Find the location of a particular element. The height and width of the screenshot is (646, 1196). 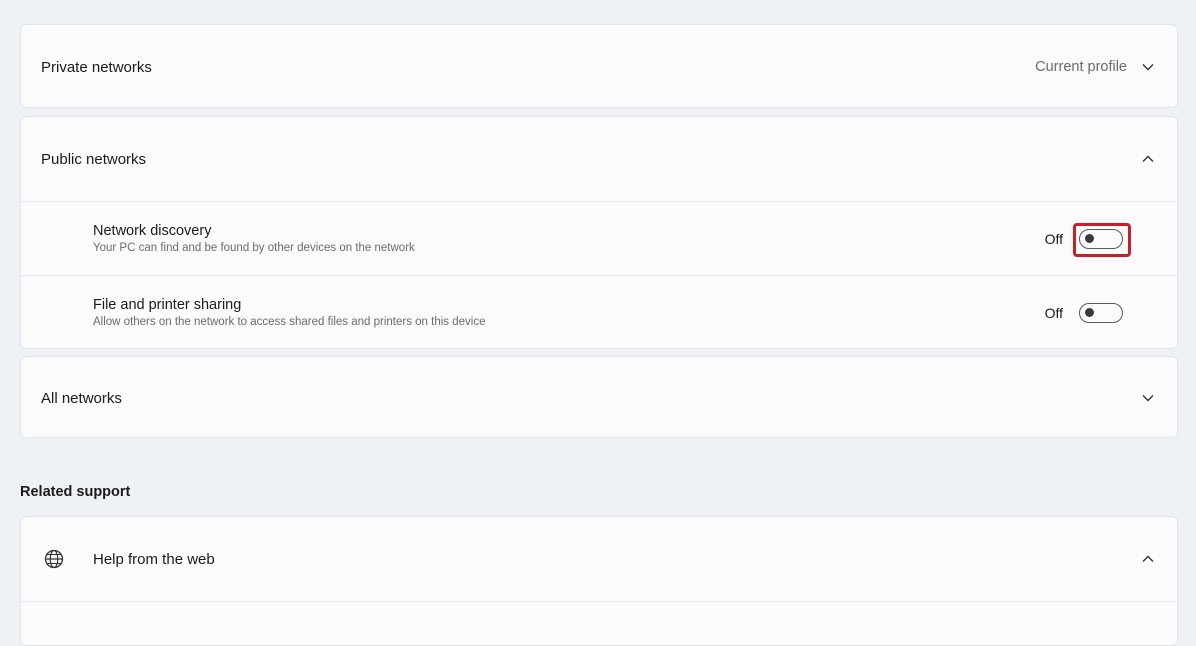

private-networks-label: Private networks is located at coordinates (96, 67).